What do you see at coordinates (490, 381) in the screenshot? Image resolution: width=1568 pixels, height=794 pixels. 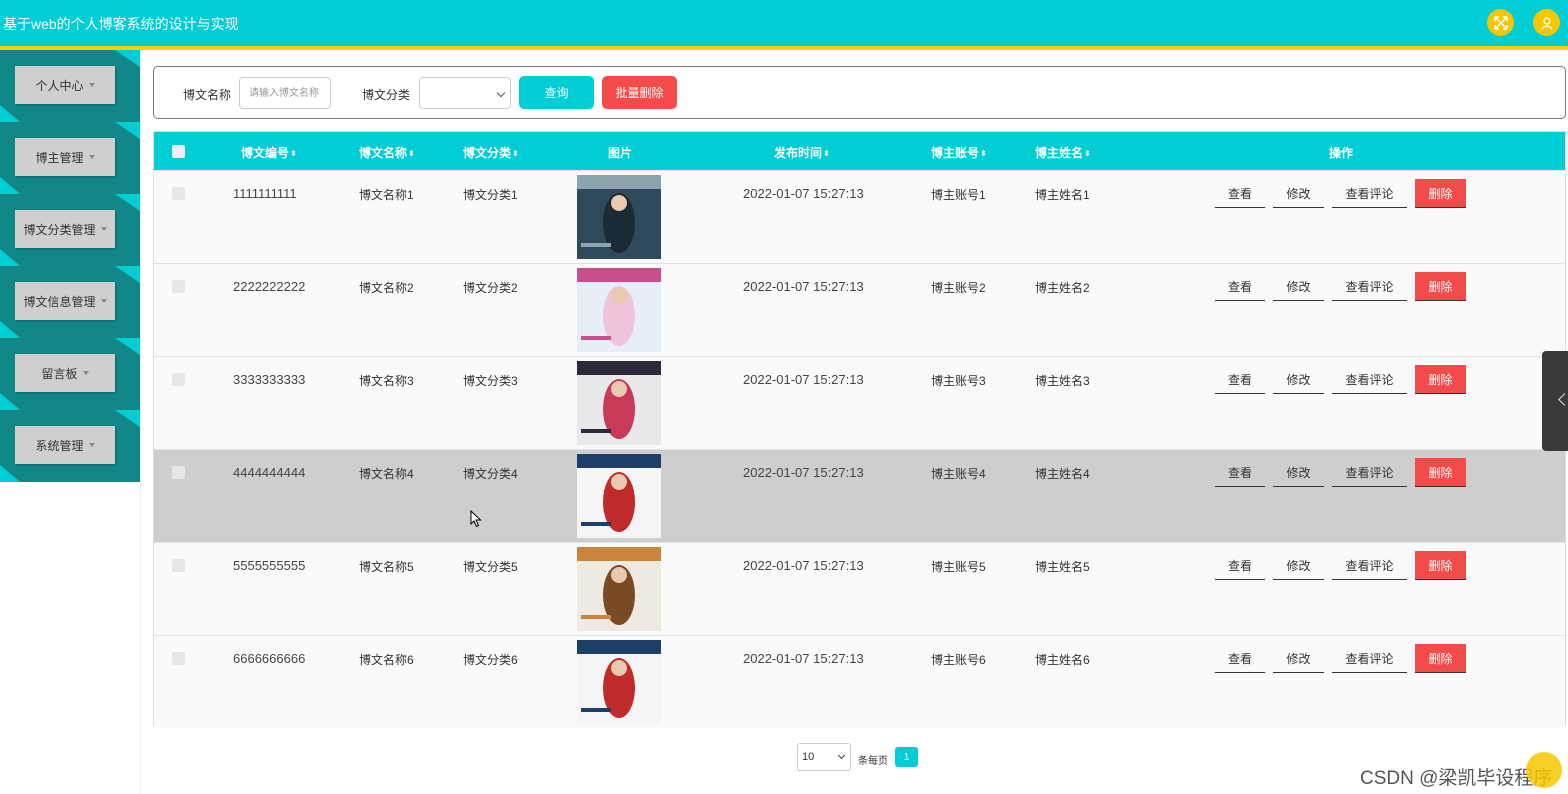 I see `cell-category: 博文分类3` at bounding box center [490, 381].